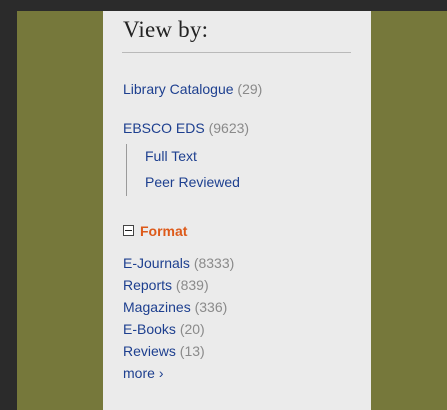  What do you see at coordinates (192, 182) in the screenshot?
I see `filter-peer-reviewed: Peer Reviewed` at bounding box center [192, 182].